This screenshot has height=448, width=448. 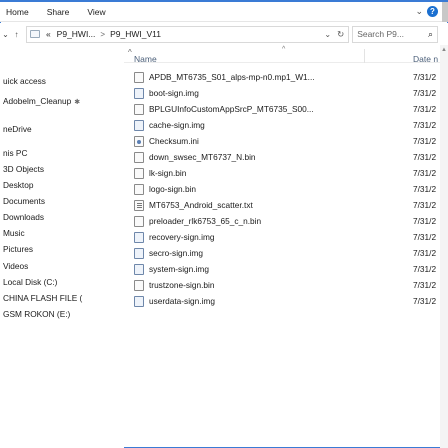 I want to click on nav-item-downloads: Downloads, so click(x=23, y=217).